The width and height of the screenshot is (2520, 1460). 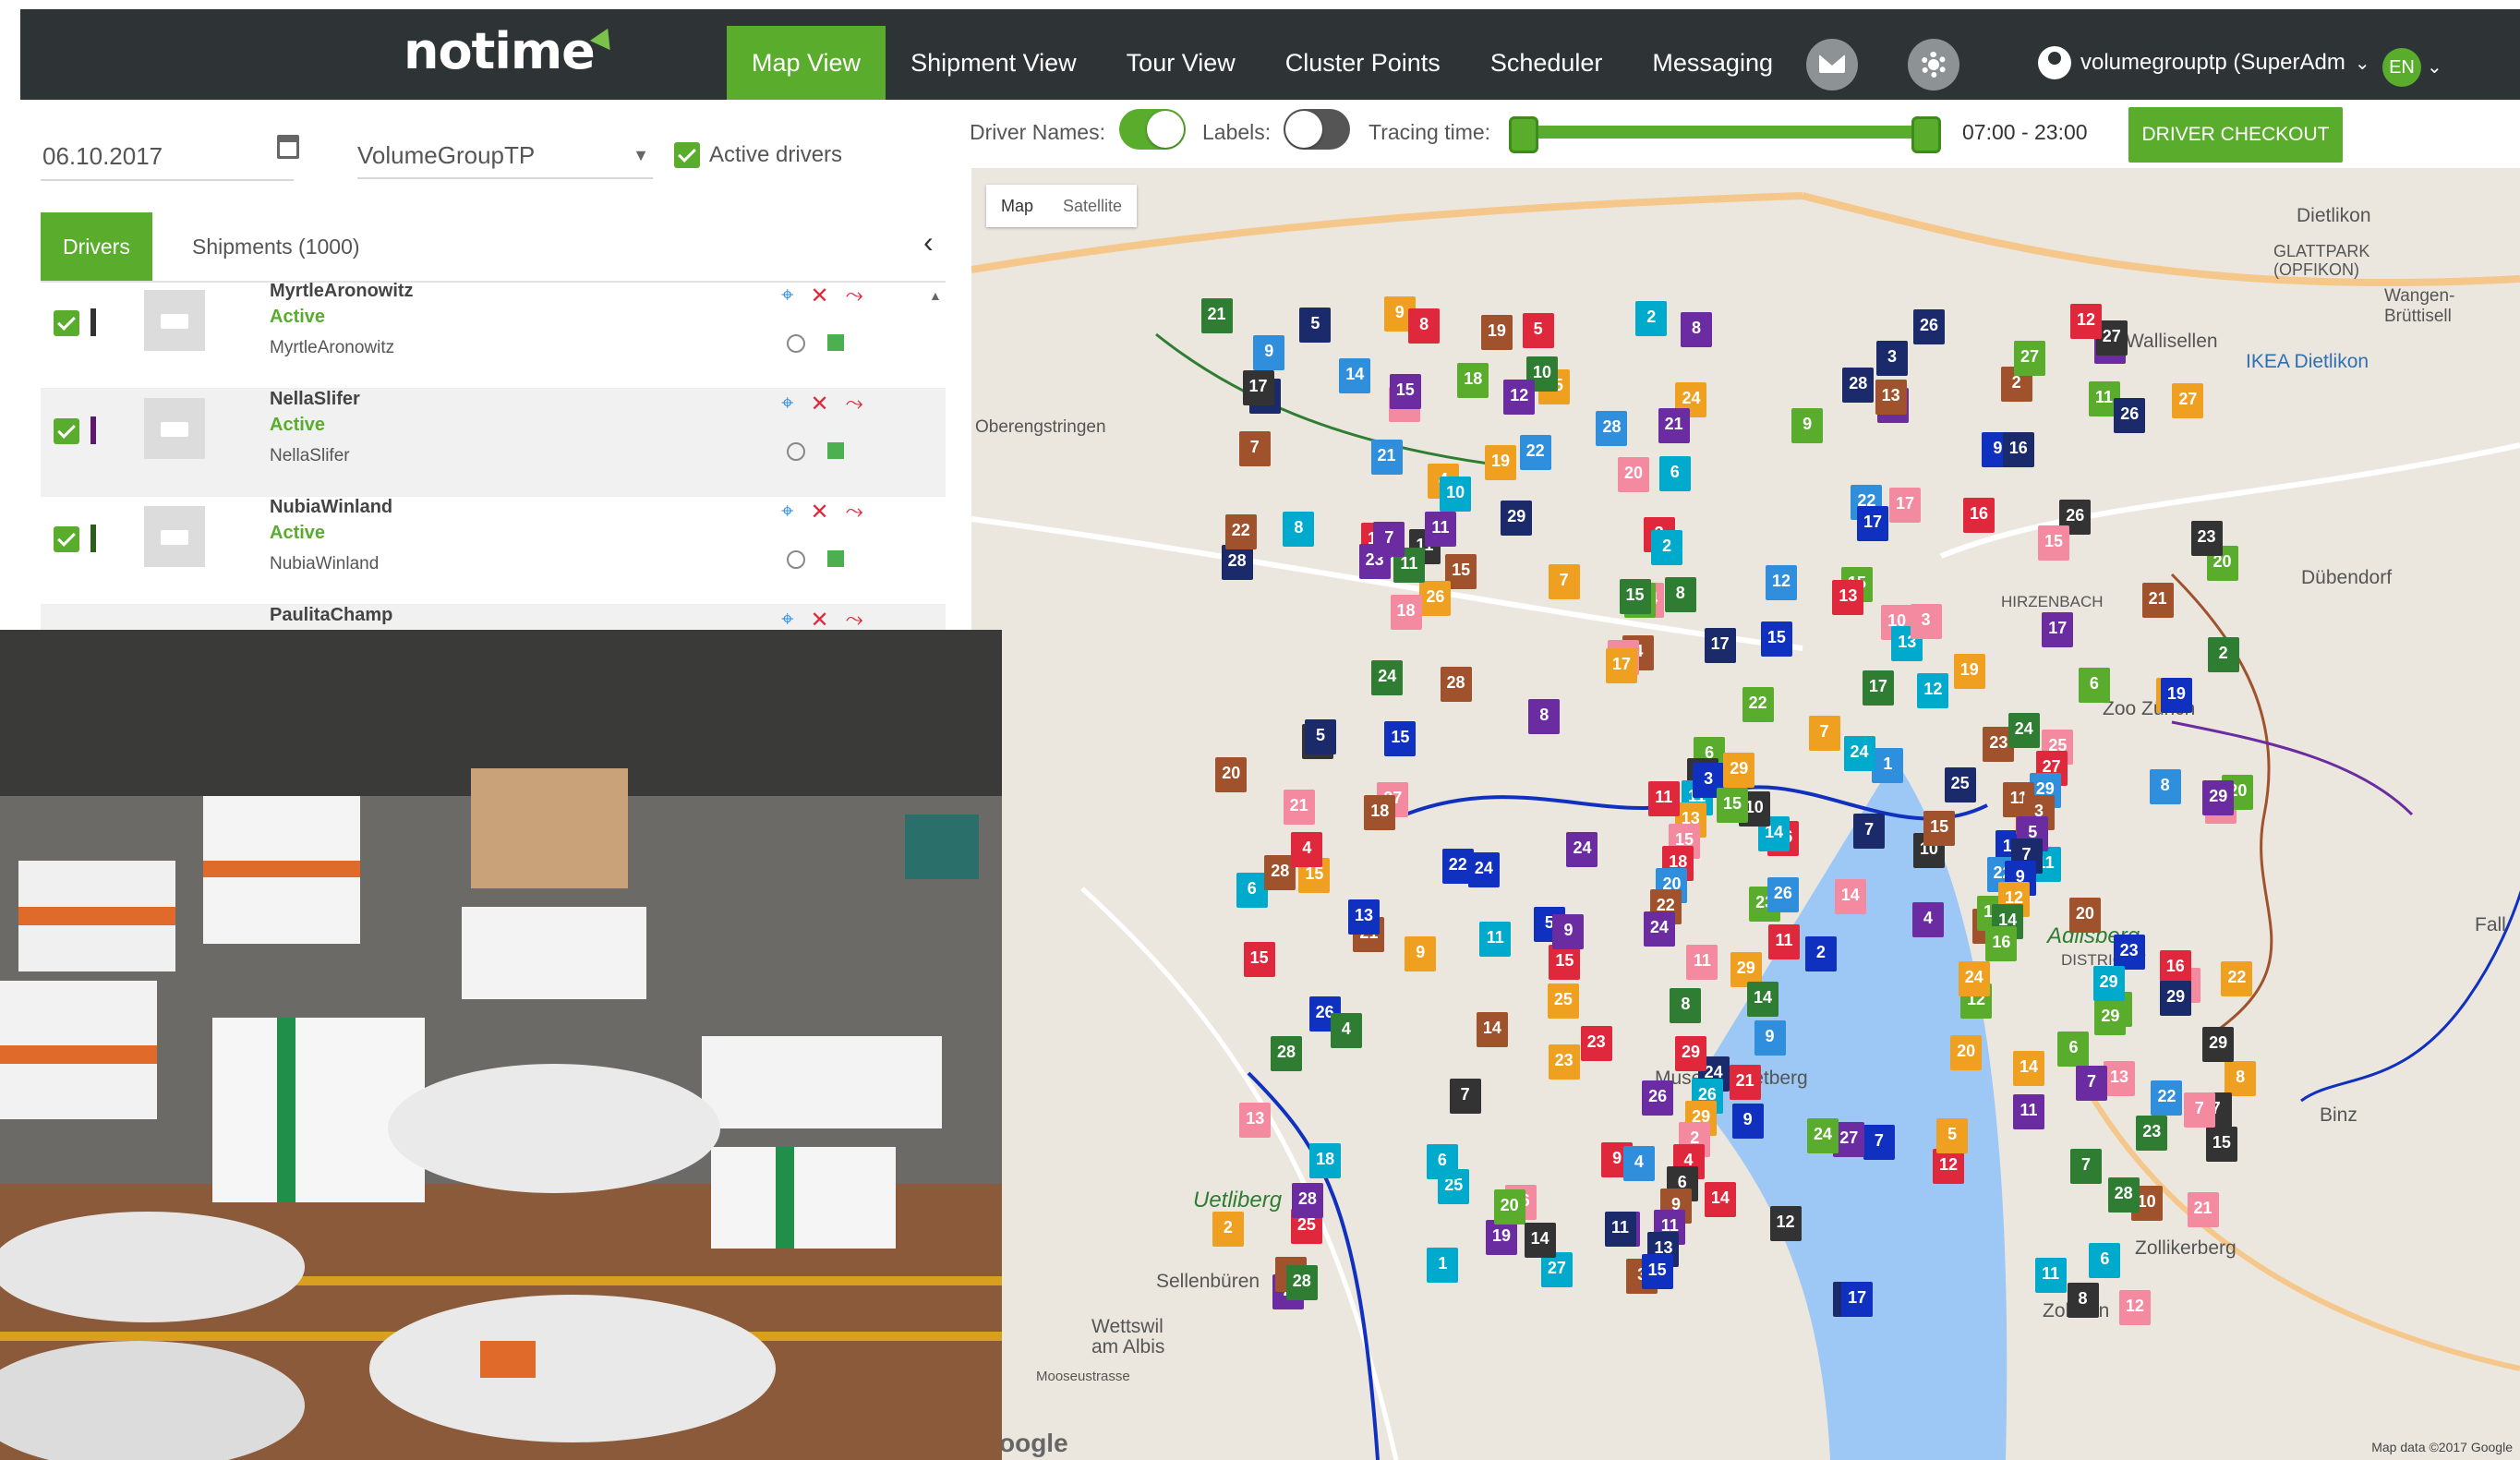 What do you see at coordinates (687, 155) in the screenshot?
I see `active-drivers-checkbox` at bounding box center [687, 155].